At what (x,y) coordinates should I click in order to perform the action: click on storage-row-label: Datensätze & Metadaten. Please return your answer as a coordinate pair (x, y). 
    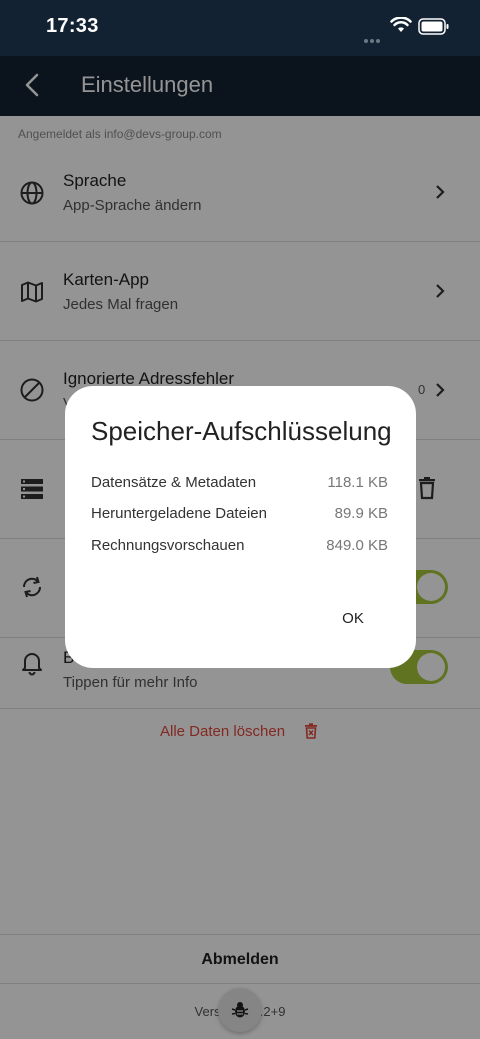
    Looking at the image, I should click on (174, 482).